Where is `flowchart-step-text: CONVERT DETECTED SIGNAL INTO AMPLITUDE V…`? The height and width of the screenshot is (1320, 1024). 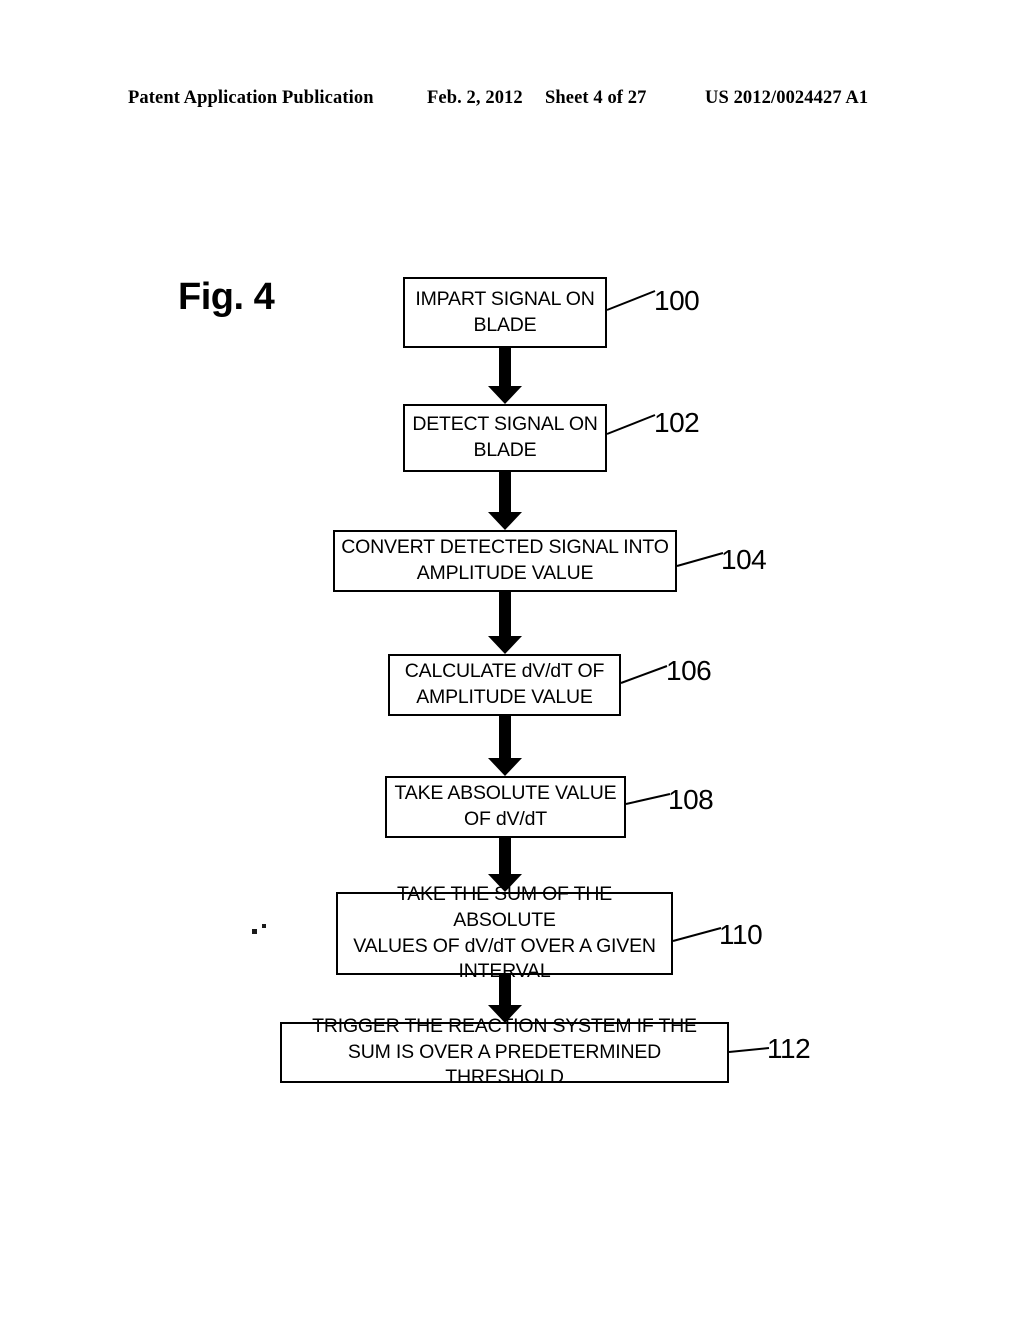 flowchart-step-text: CONVERT DETECTED SIGNAL INTO AMPLITUDE V… is located at coordinates (505, 560).